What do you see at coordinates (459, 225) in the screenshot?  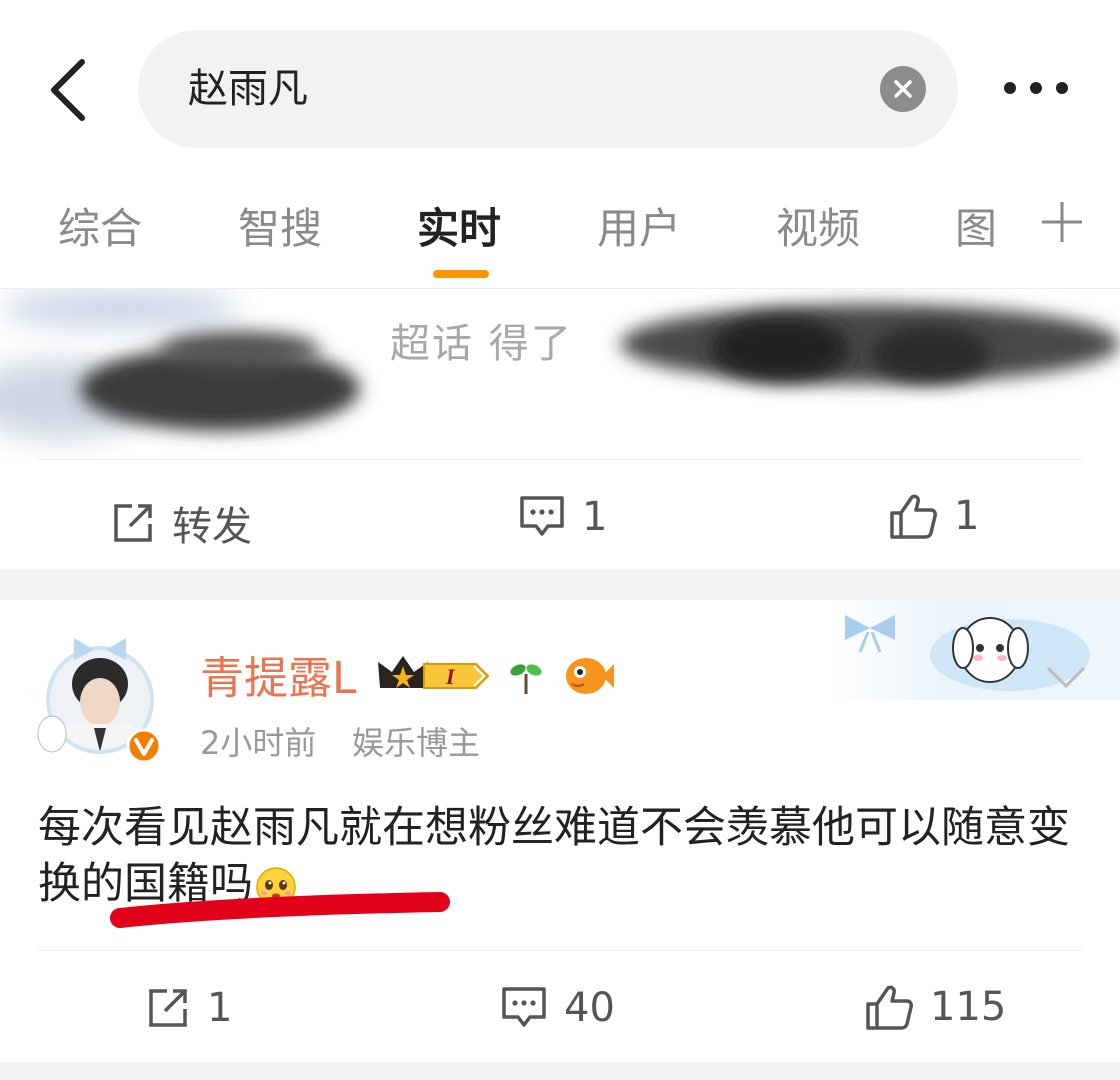 I see `tab-realtime: 实时` at bounding box center [459, 225].